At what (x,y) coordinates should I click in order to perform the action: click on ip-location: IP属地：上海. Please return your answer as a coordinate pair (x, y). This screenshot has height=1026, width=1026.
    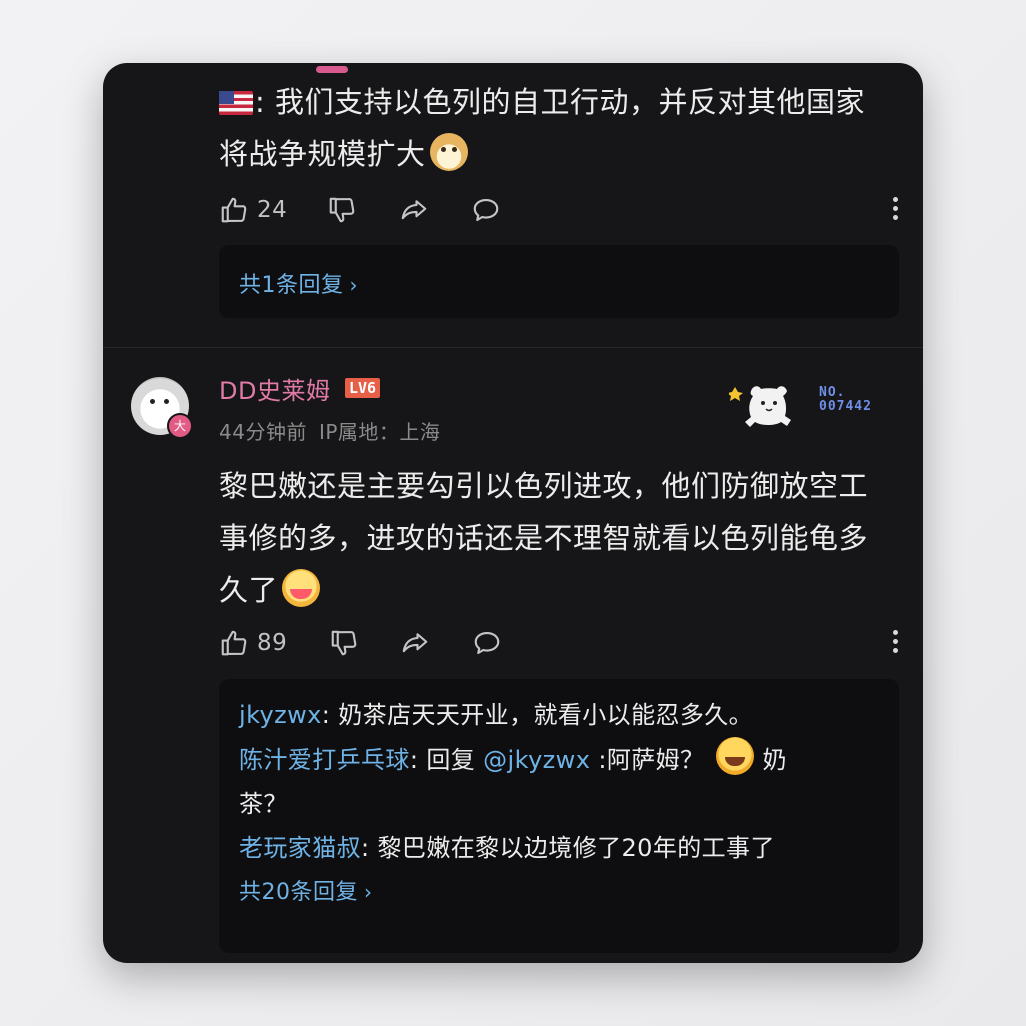
    Looking at the image, I should click on (379, 432).